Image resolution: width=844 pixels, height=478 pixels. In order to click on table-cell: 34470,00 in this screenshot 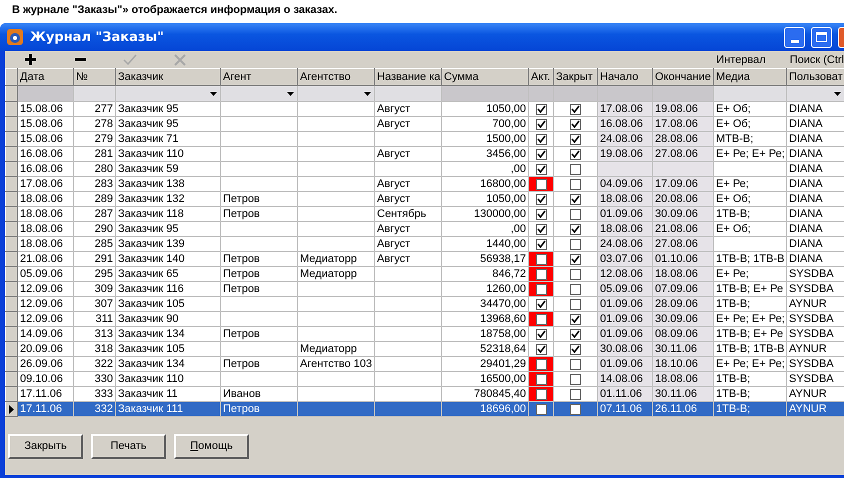, I will do `click(485, 304)`.